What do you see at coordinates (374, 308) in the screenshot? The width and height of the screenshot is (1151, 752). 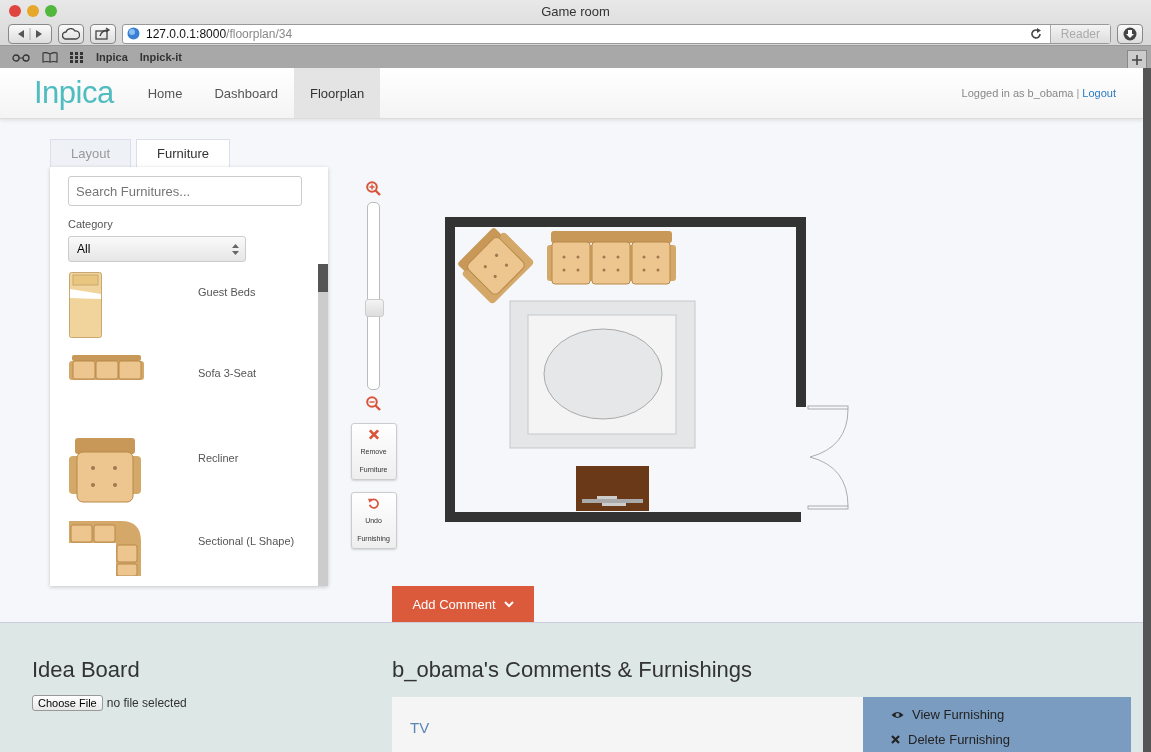 I see `slider-handle` at bounding box center [374, 308].